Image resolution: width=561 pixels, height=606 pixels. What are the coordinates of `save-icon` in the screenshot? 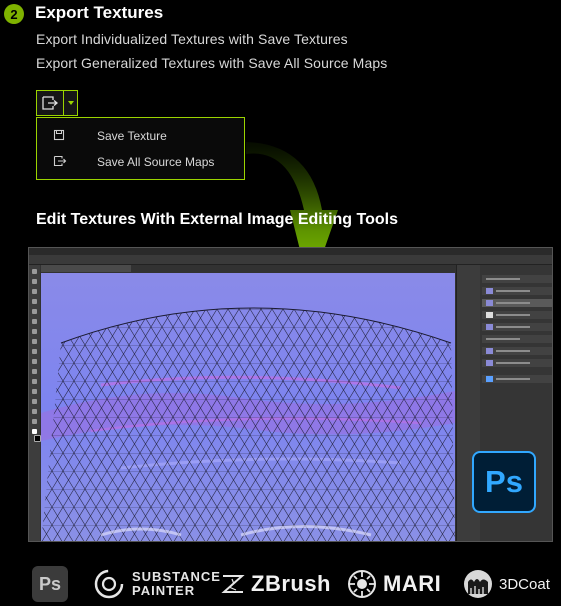 It's located at (59, 135).